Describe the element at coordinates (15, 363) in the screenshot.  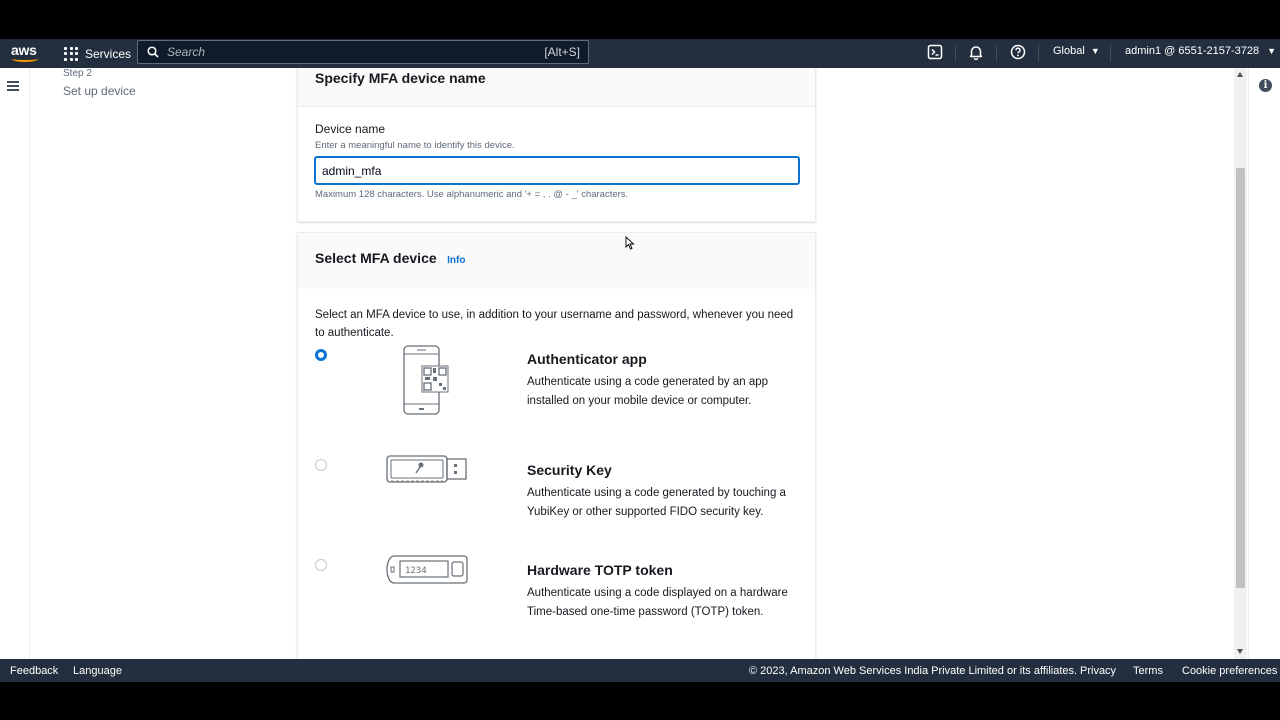
I see `left-navigation-rail` at that location.